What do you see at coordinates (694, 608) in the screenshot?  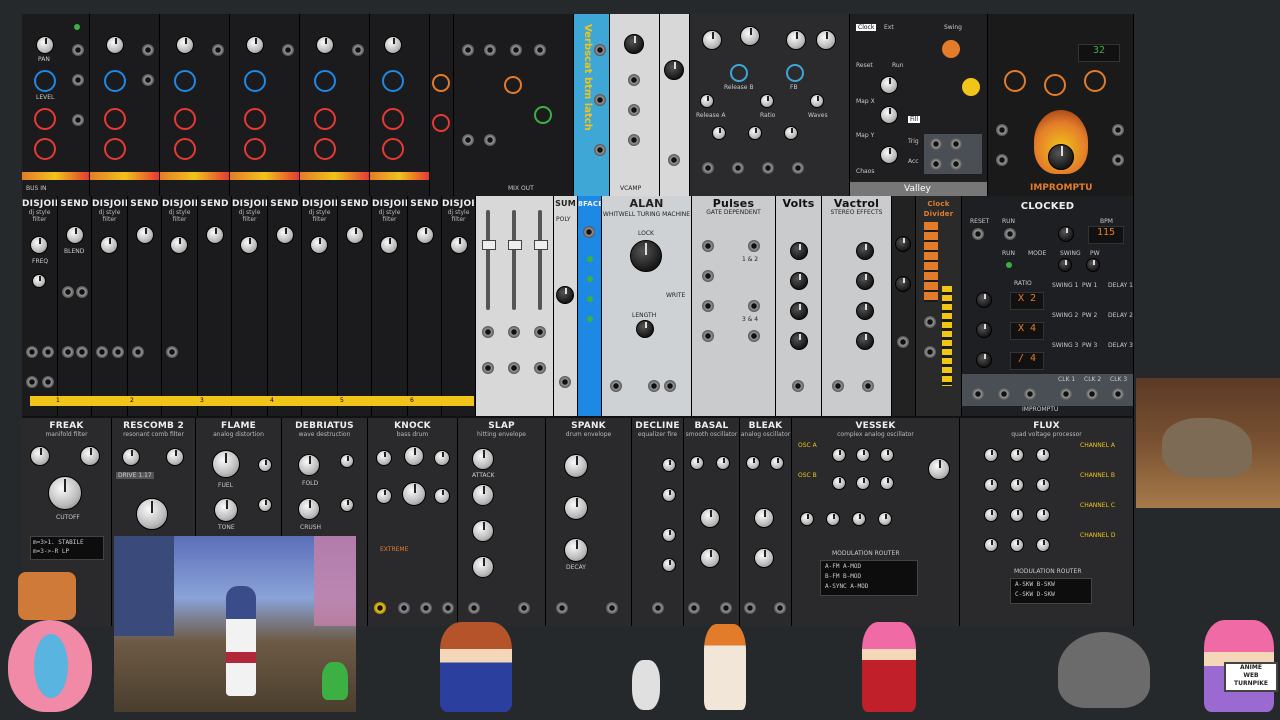 I see `voct-jack` at bounding box center [694, 608].